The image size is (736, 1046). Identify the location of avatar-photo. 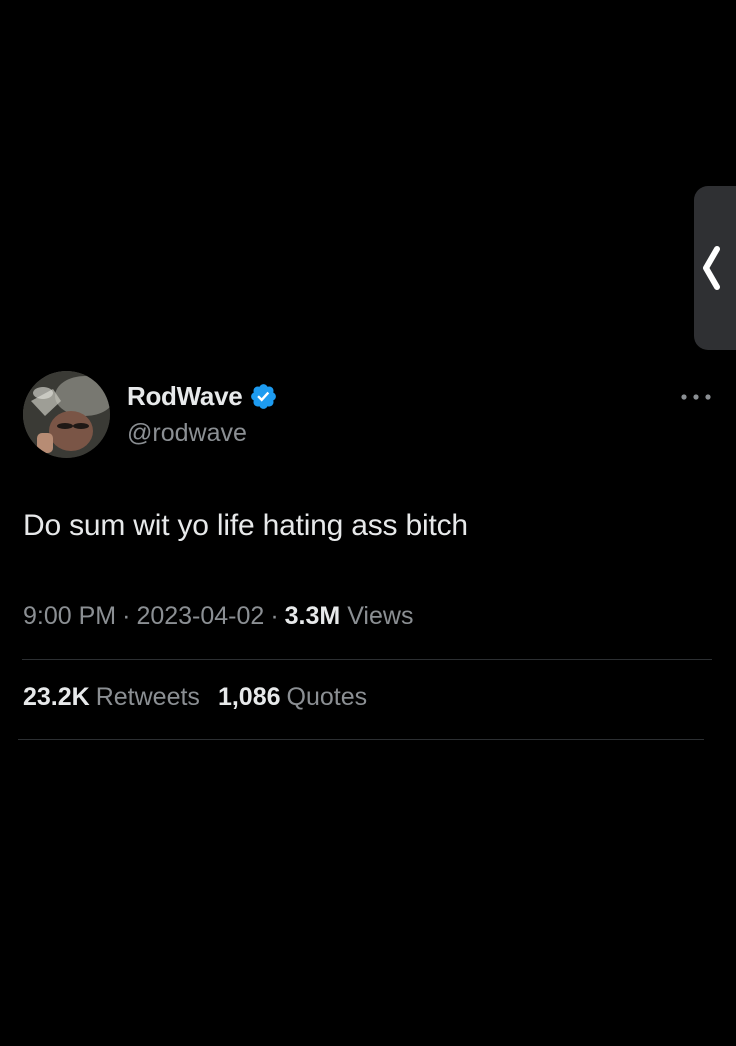
(66, 414).